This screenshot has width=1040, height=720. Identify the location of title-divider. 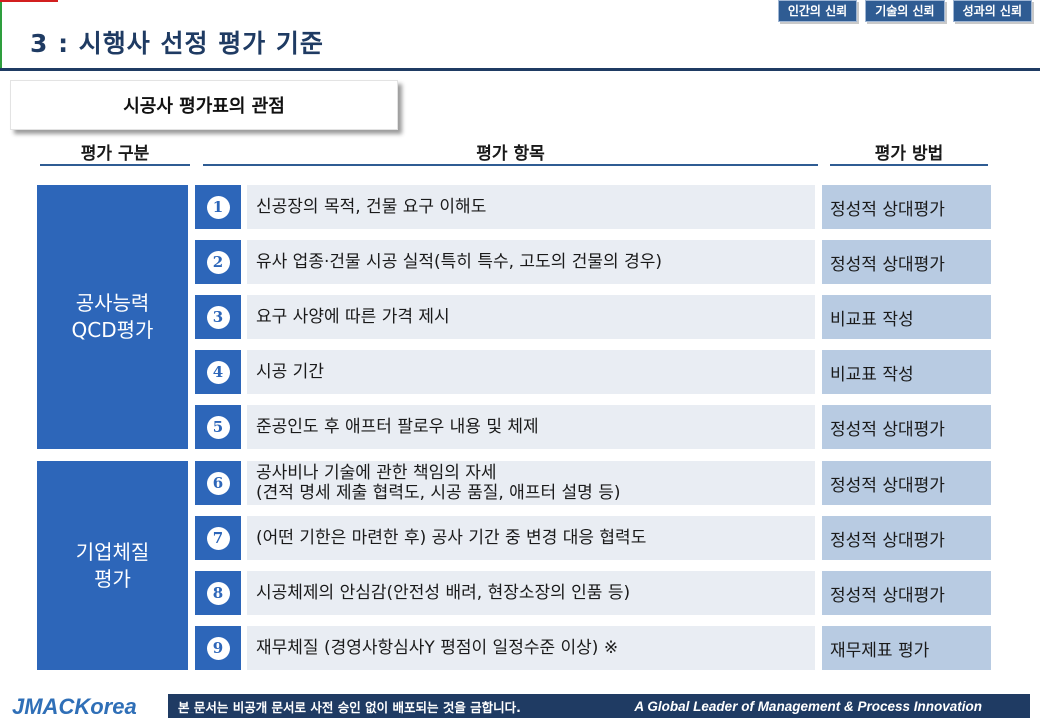
(520, 69).